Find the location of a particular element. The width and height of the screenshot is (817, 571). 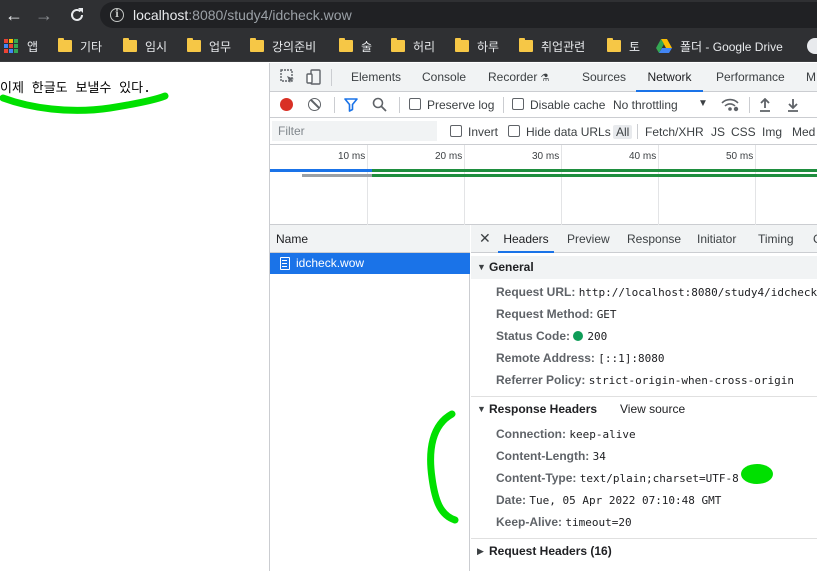

reload-icon-glyph is located at coordinates (77, 14).